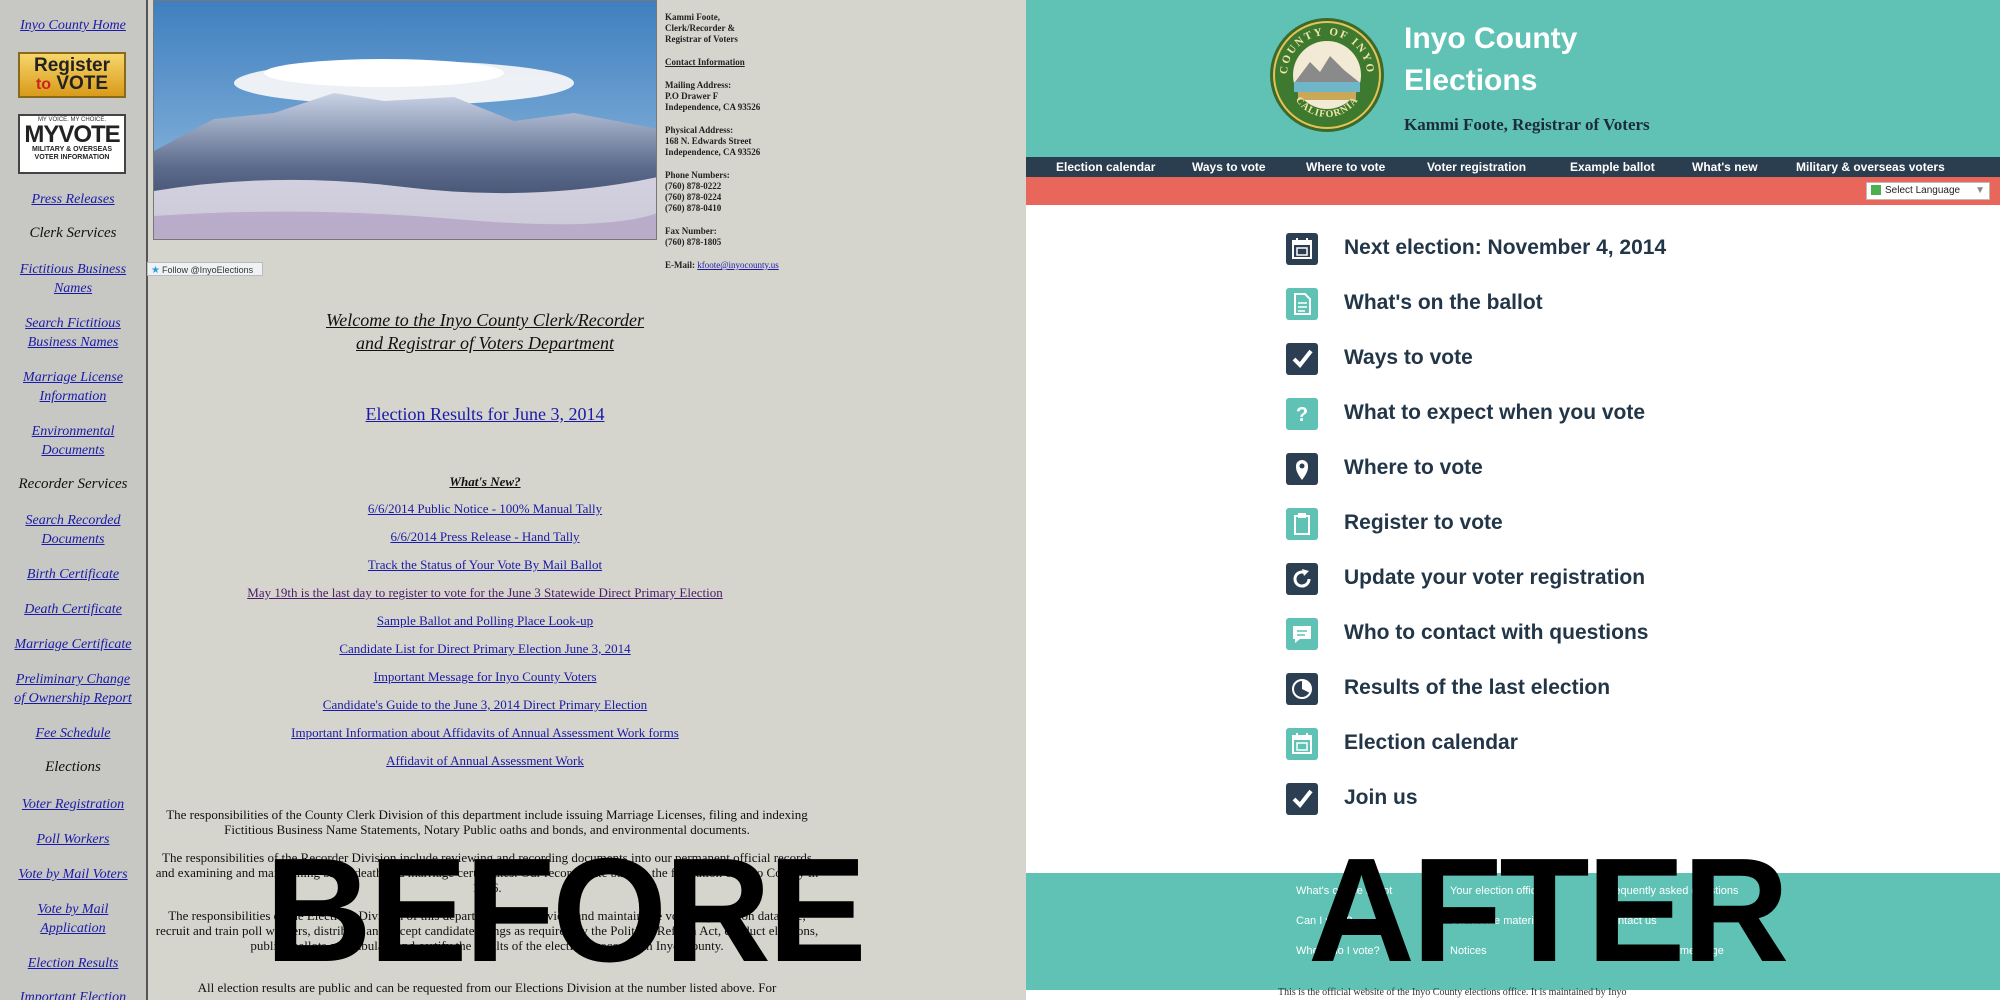  What do you see at coordinates (485, 761) in the screenshot?
I see `news-link: Affidavit of Annual Assessment Work` at bounding box center [485, 761].